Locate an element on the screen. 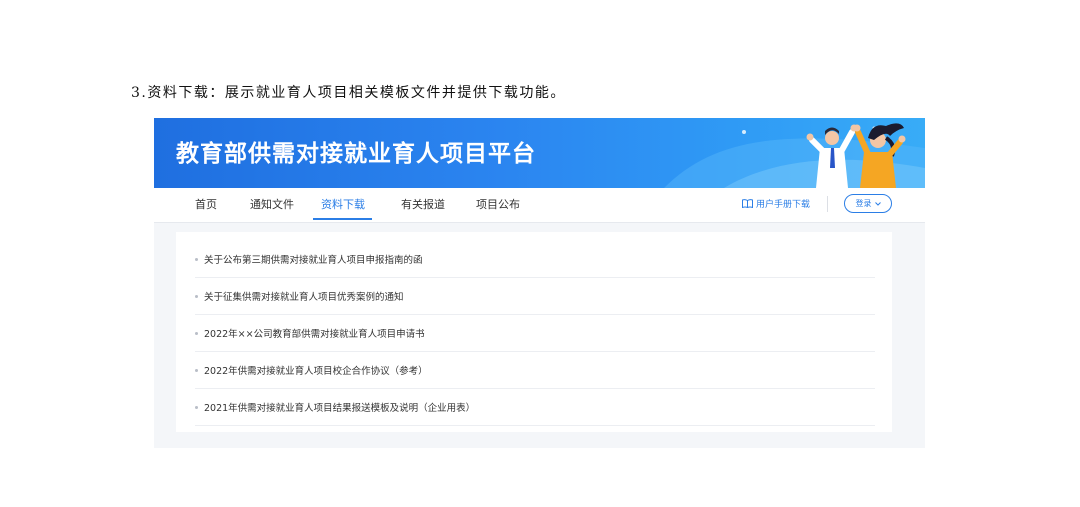 The height and width of the screenshot is (507, 1080). nav-item-downloads: 资料下载 is located at coordinates (343, 204).